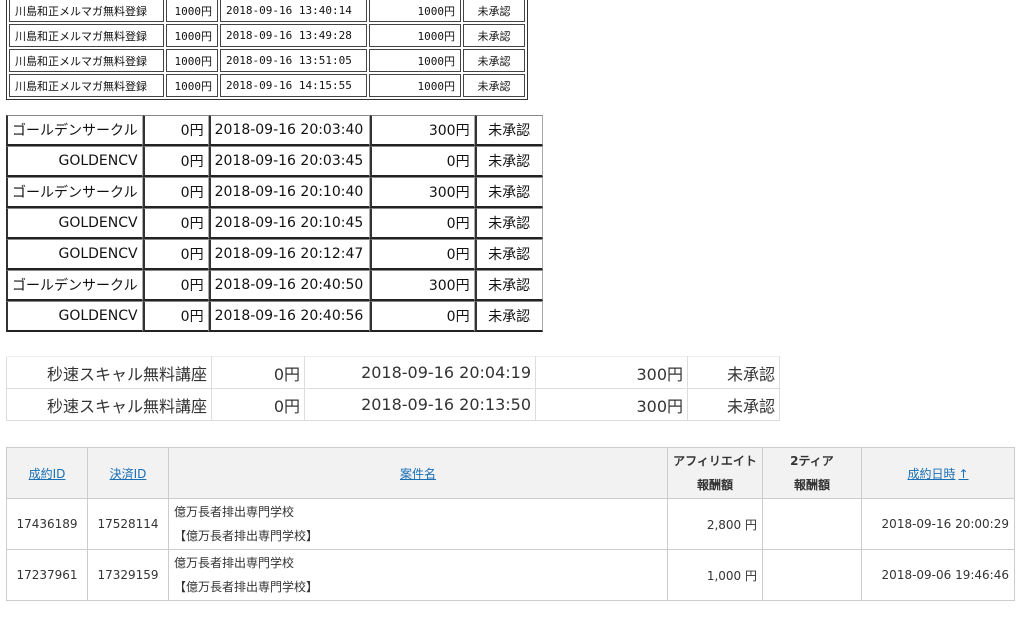 Image resolution: width=1024 pixels, height=621 pixels. What do you see at coordinates (715, 524) in the screenshot?
I see `affiliate-reward-cell: 2,800 円` at bounding box center [715, 524].